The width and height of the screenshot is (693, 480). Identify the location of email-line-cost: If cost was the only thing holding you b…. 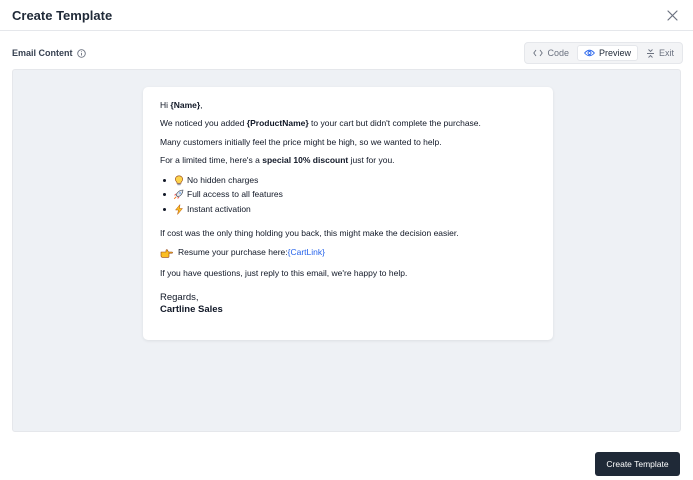
(309, 233).